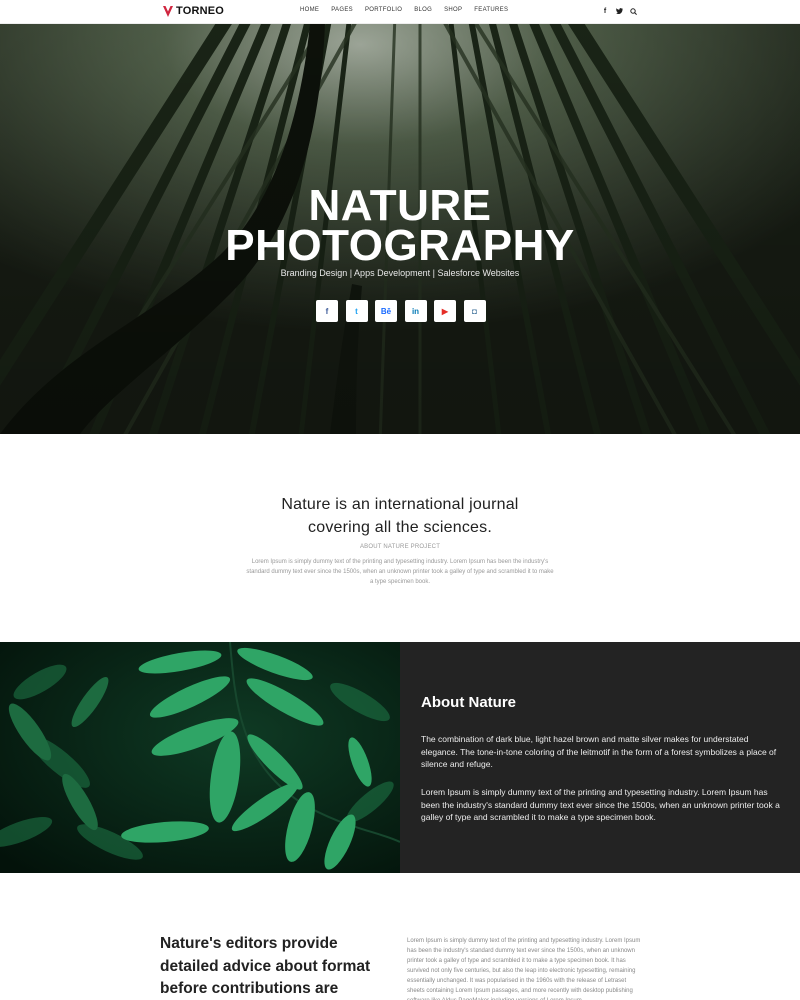 This screenshot has width=800, height=1000. I want to click on nav-home: HOME, so click(309, 10).